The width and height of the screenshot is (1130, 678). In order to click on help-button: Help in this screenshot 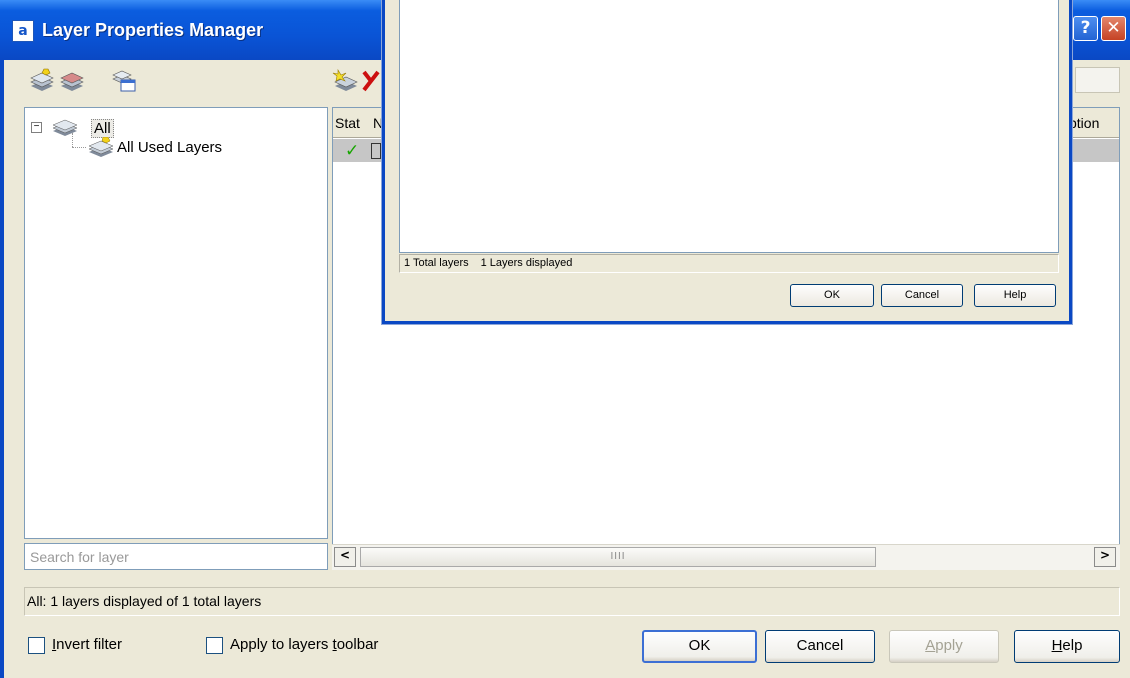, I will do `click(1067, 646)`.